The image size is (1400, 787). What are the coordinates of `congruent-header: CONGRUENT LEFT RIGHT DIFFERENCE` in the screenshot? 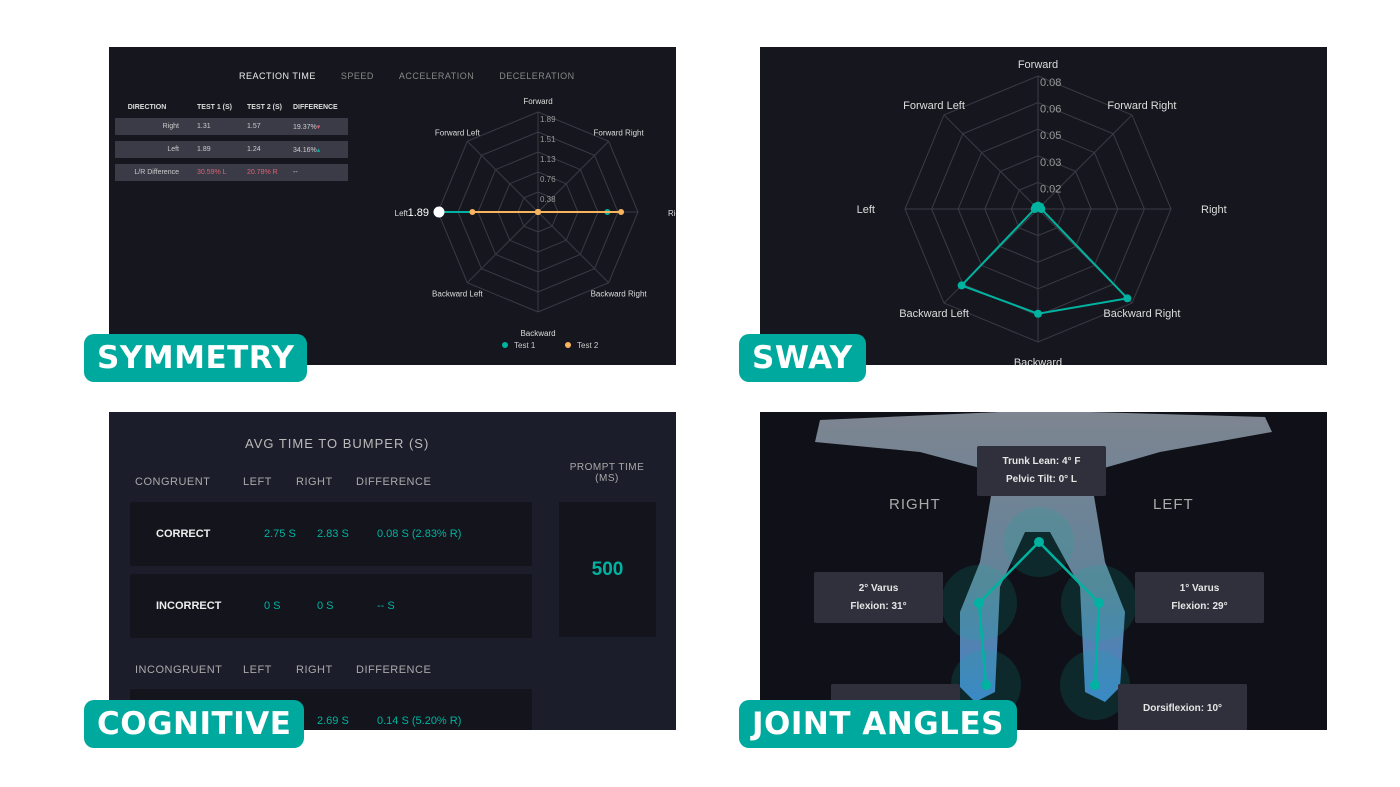 It's located at (270, 482).